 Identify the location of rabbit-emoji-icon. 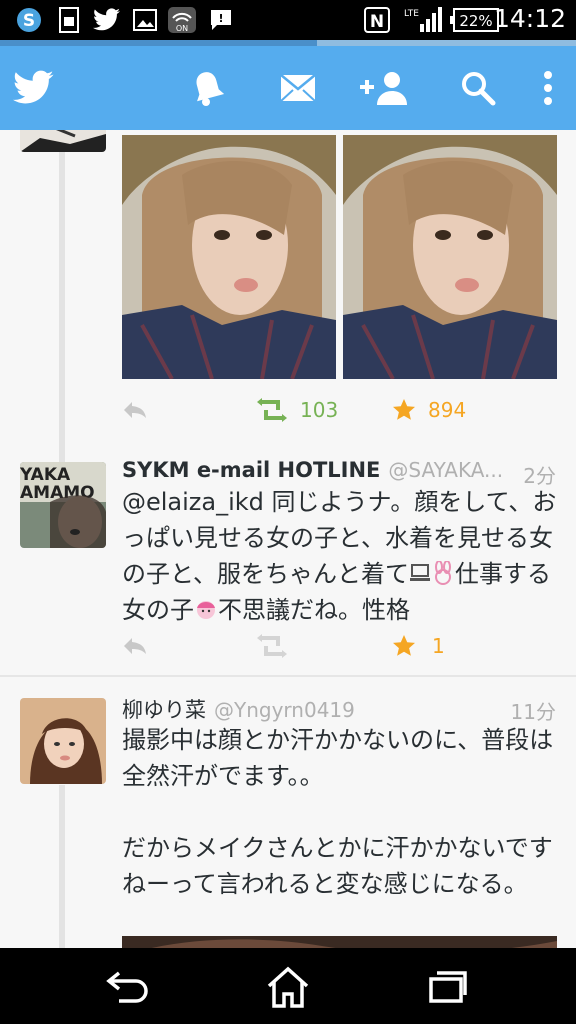
(443, 574).